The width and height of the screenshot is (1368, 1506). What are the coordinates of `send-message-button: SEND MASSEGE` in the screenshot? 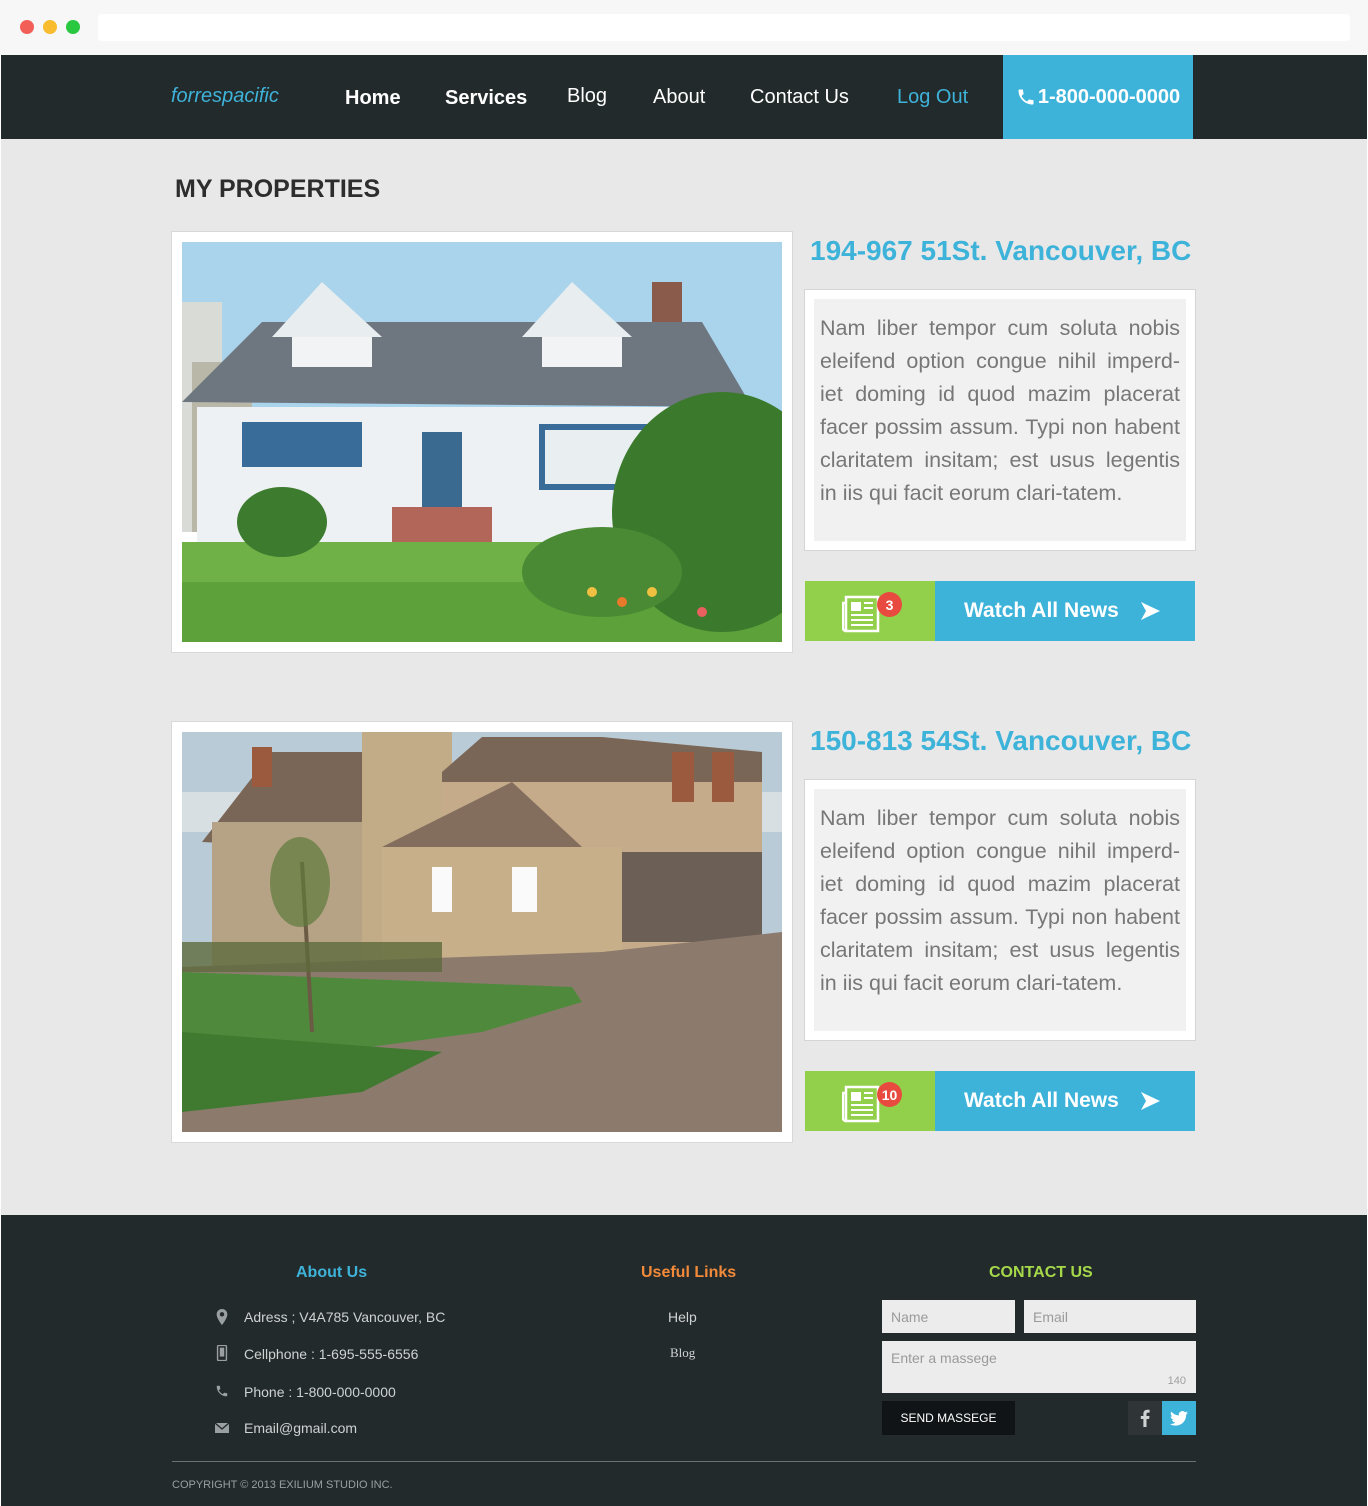 It's located at (948, 1418).